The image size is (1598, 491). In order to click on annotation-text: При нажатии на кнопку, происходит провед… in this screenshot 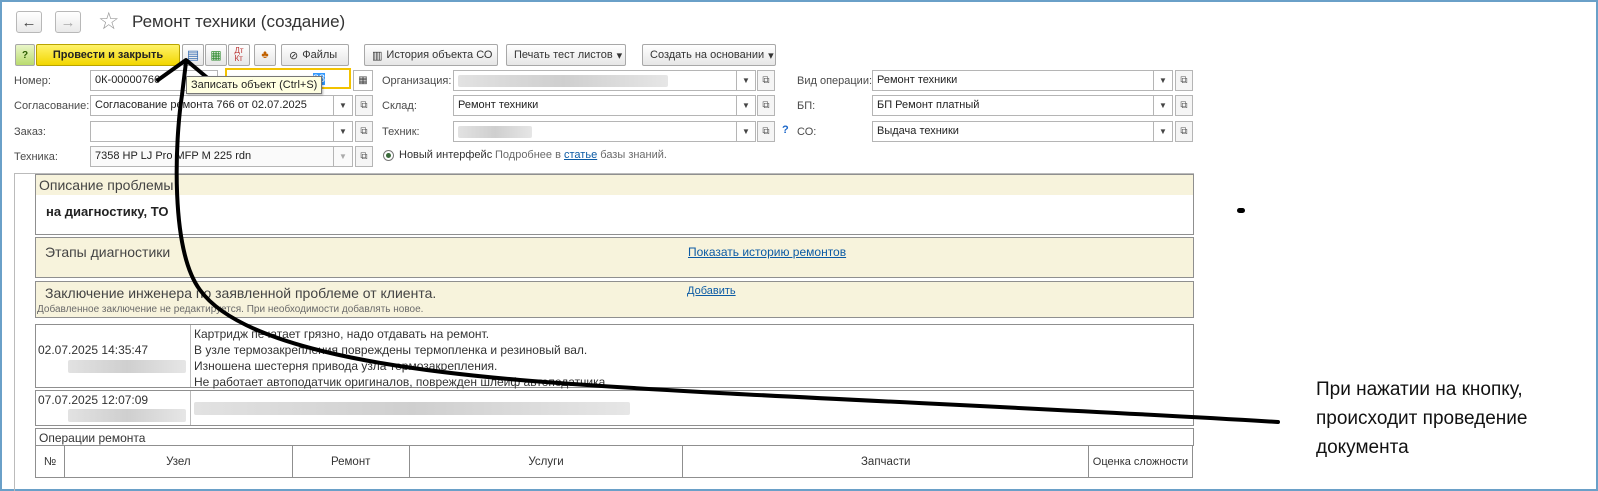, I will do `click(1422, 418)`.